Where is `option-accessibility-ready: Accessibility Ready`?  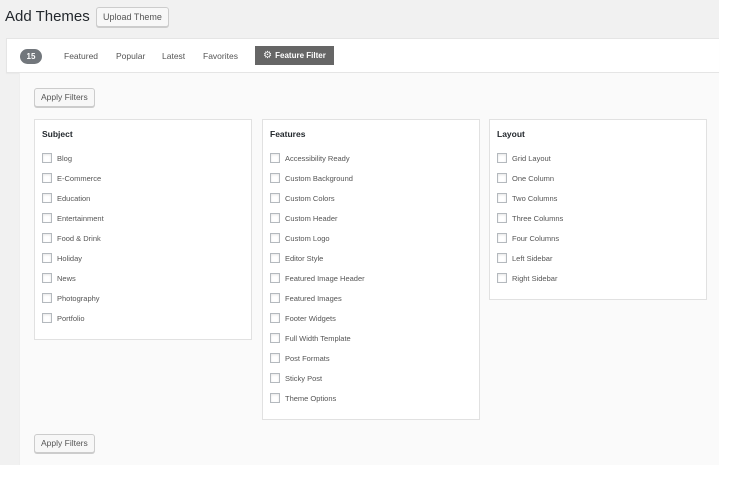 option-accessibility-ready: Accessibility Ready is located at coordinates (310, 158).